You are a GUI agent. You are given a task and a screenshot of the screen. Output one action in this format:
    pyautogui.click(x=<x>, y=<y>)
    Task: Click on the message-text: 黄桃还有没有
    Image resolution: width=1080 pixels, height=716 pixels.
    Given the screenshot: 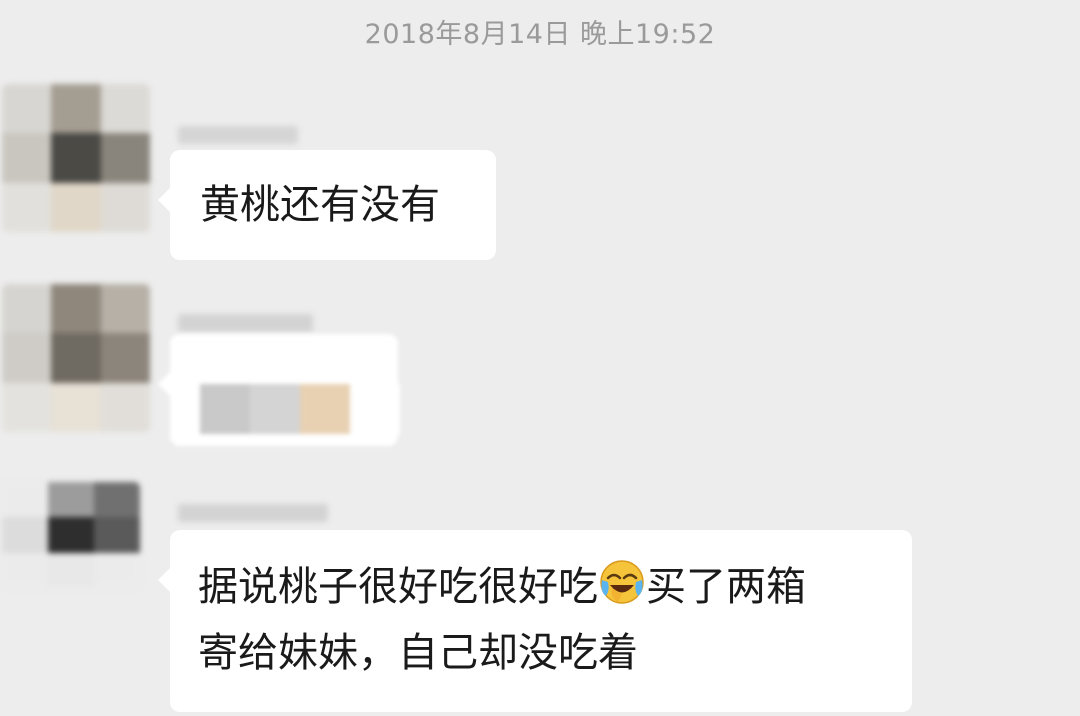 What is the action you would take?
    pyautogui.click(x=320, y=205)
    